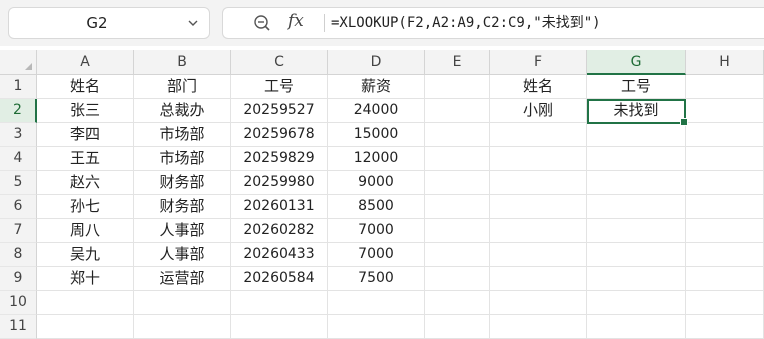 The height and width of the screenshot is (339, 764). Describe the element at coordinates (18, 159) in the screenshot. I see `row-header-4: 4` at that location.